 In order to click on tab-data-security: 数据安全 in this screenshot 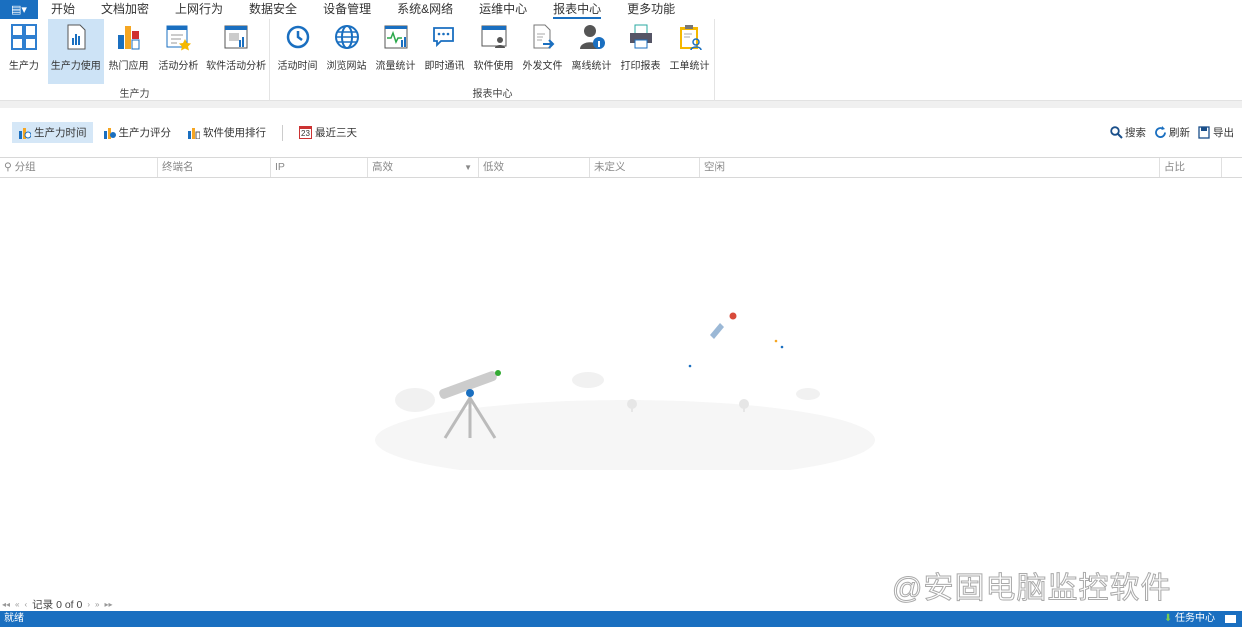, I will do `click(273, 9)`.